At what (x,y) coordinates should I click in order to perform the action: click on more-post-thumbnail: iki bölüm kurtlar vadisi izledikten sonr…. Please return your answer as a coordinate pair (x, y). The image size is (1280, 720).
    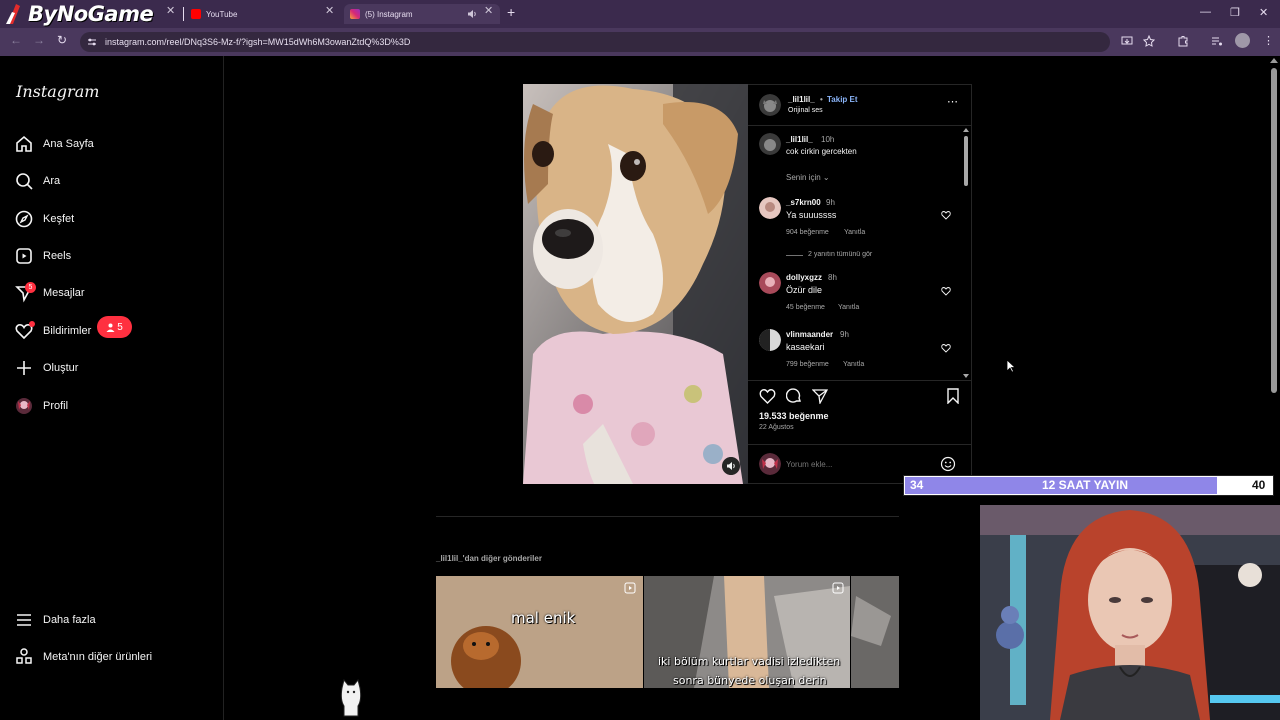
    Looking at the image, I should click on (747, 632).